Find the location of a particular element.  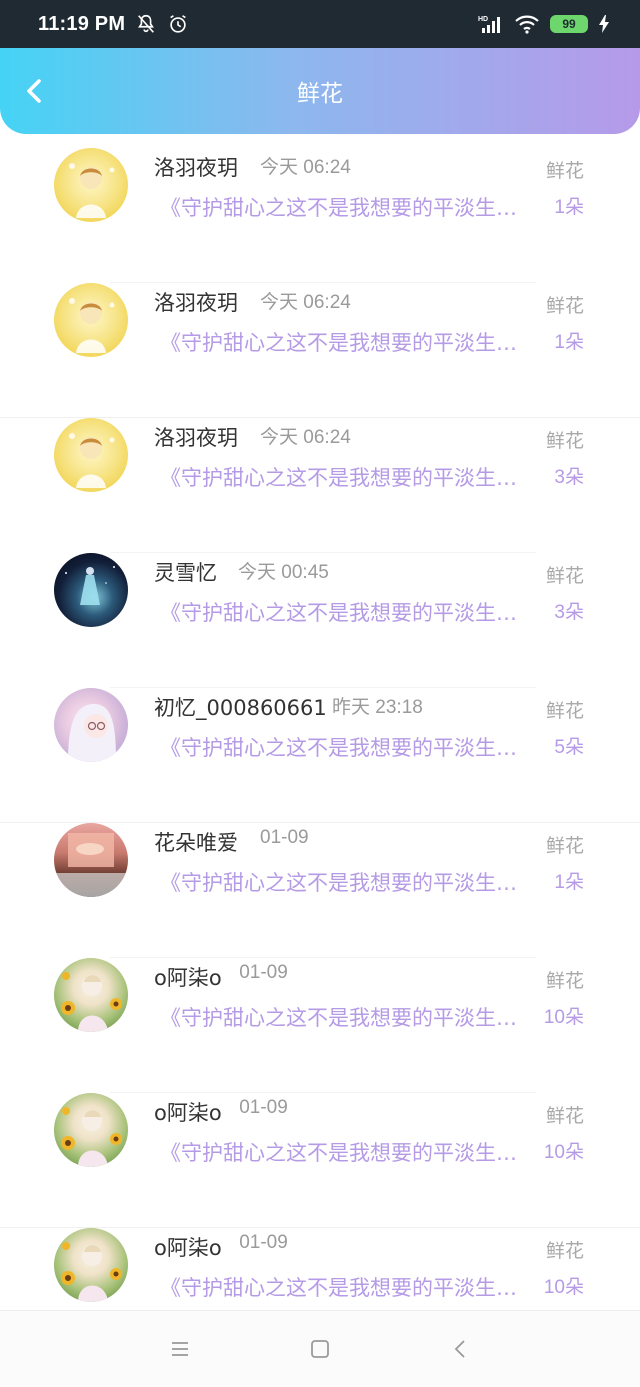

status-bar: 11:19 PM HD 99 is located at coordinates (320, 24).